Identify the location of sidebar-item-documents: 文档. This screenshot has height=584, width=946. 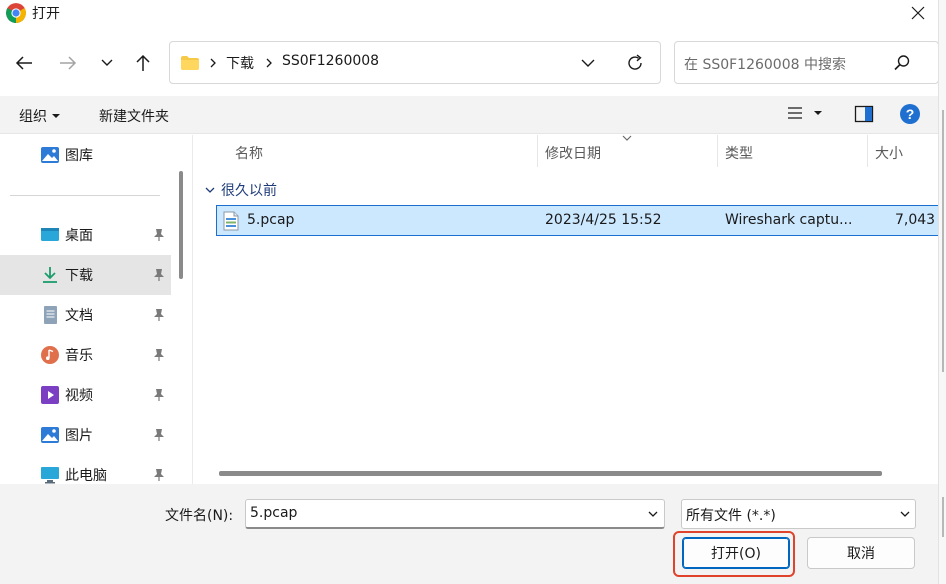
(85, 315).